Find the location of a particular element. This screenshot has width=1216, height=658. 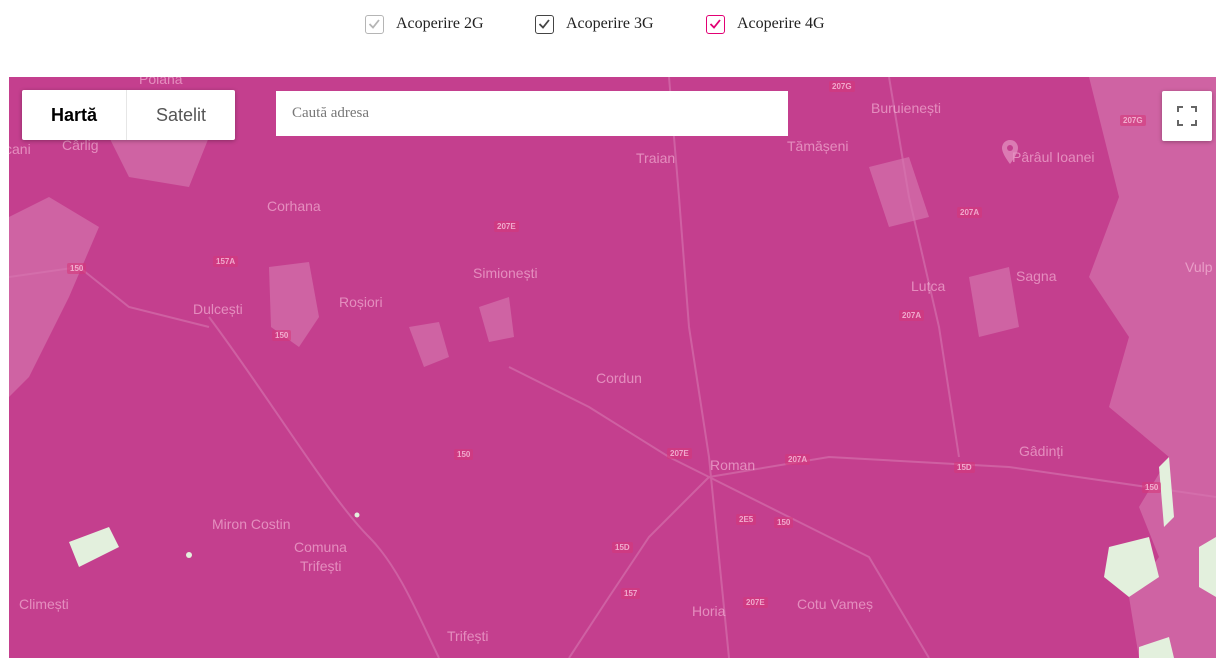

fullscreen-button is located at coordinates (1187, 116).